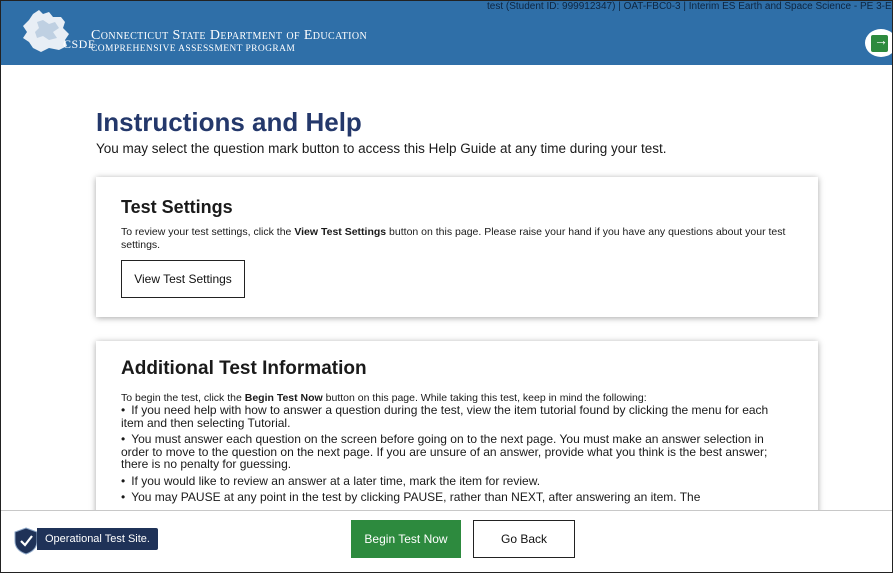  What do you see at coordinates (97, 539) in the screenshot?
I see `test-site-badge: Operational Test Site.` at bounding box center [97, 539].